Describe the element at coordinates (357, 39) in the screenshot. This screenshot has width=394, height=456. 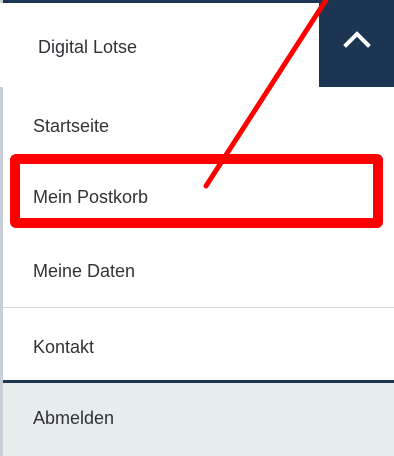
I see `chevron-up-icon` at that location.